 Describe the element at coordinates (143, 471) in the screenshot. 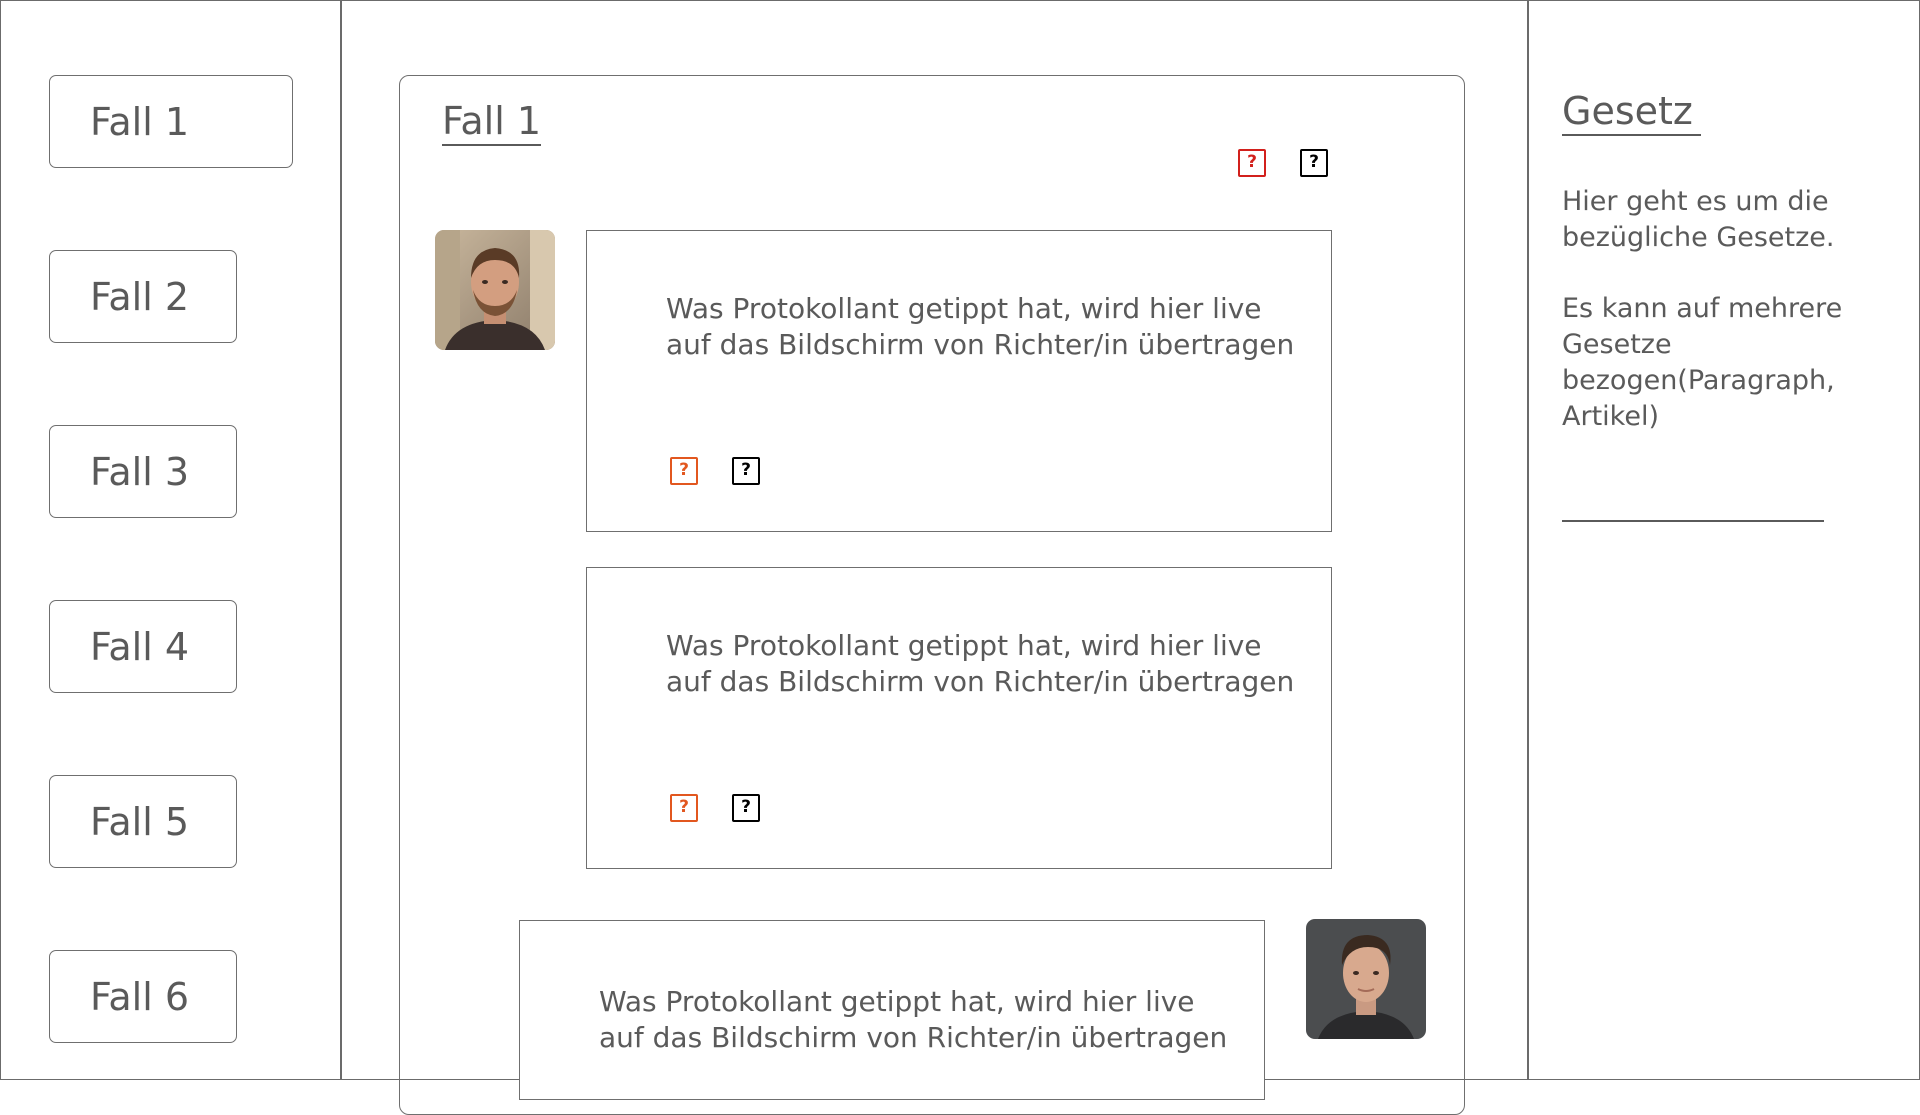

I see `case-button-3: Fall 3` at that location.